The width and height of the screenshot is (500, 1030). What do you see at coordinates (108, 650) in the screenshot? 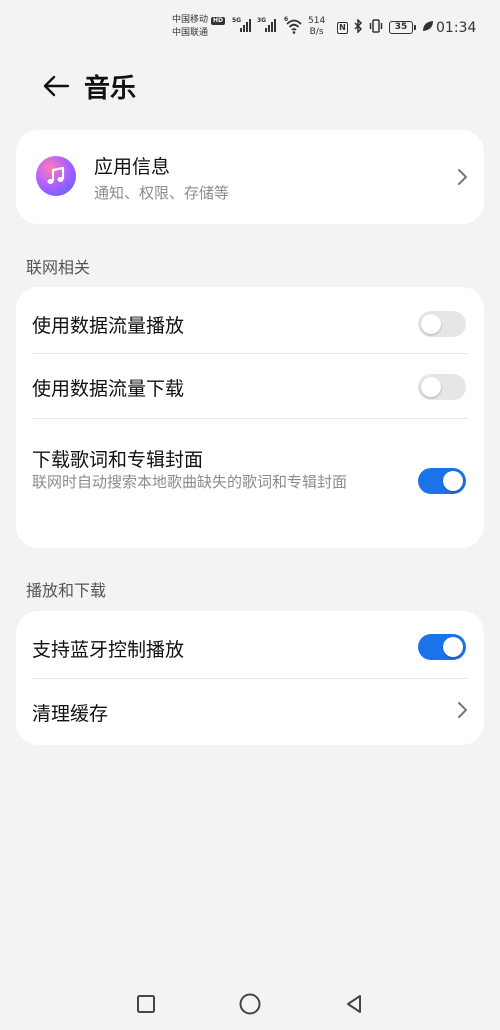
I see `row-title-bluetooth-control: 支持蓝牙控制播放` at bounding box center [108, 650].